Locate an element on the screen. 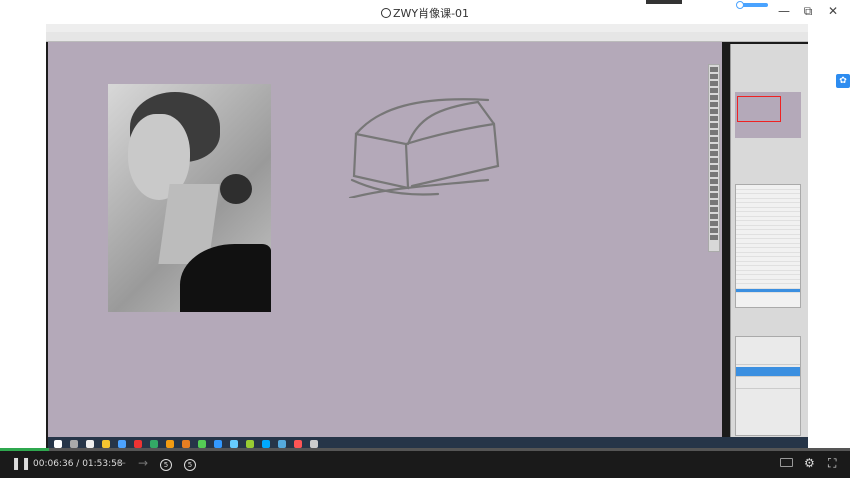 Image resolution: width=850 pixels, height=478 pixels. progress-fill is located at coordinates (25, 449).